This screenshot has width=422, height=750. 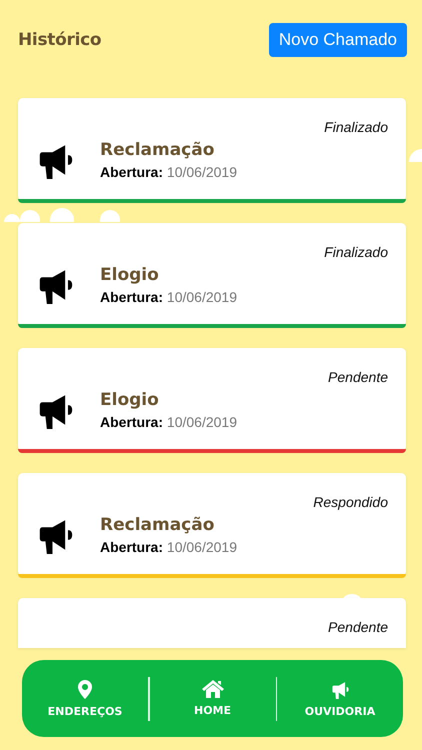 I want to click on status-label: Respondido, so click(x=350, y=502).